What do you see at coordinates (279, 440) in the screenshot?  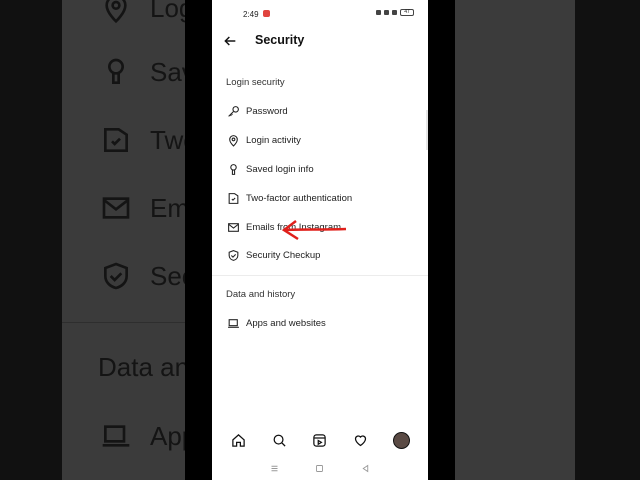 I see `search-icon` at bounding box center [279, 440].